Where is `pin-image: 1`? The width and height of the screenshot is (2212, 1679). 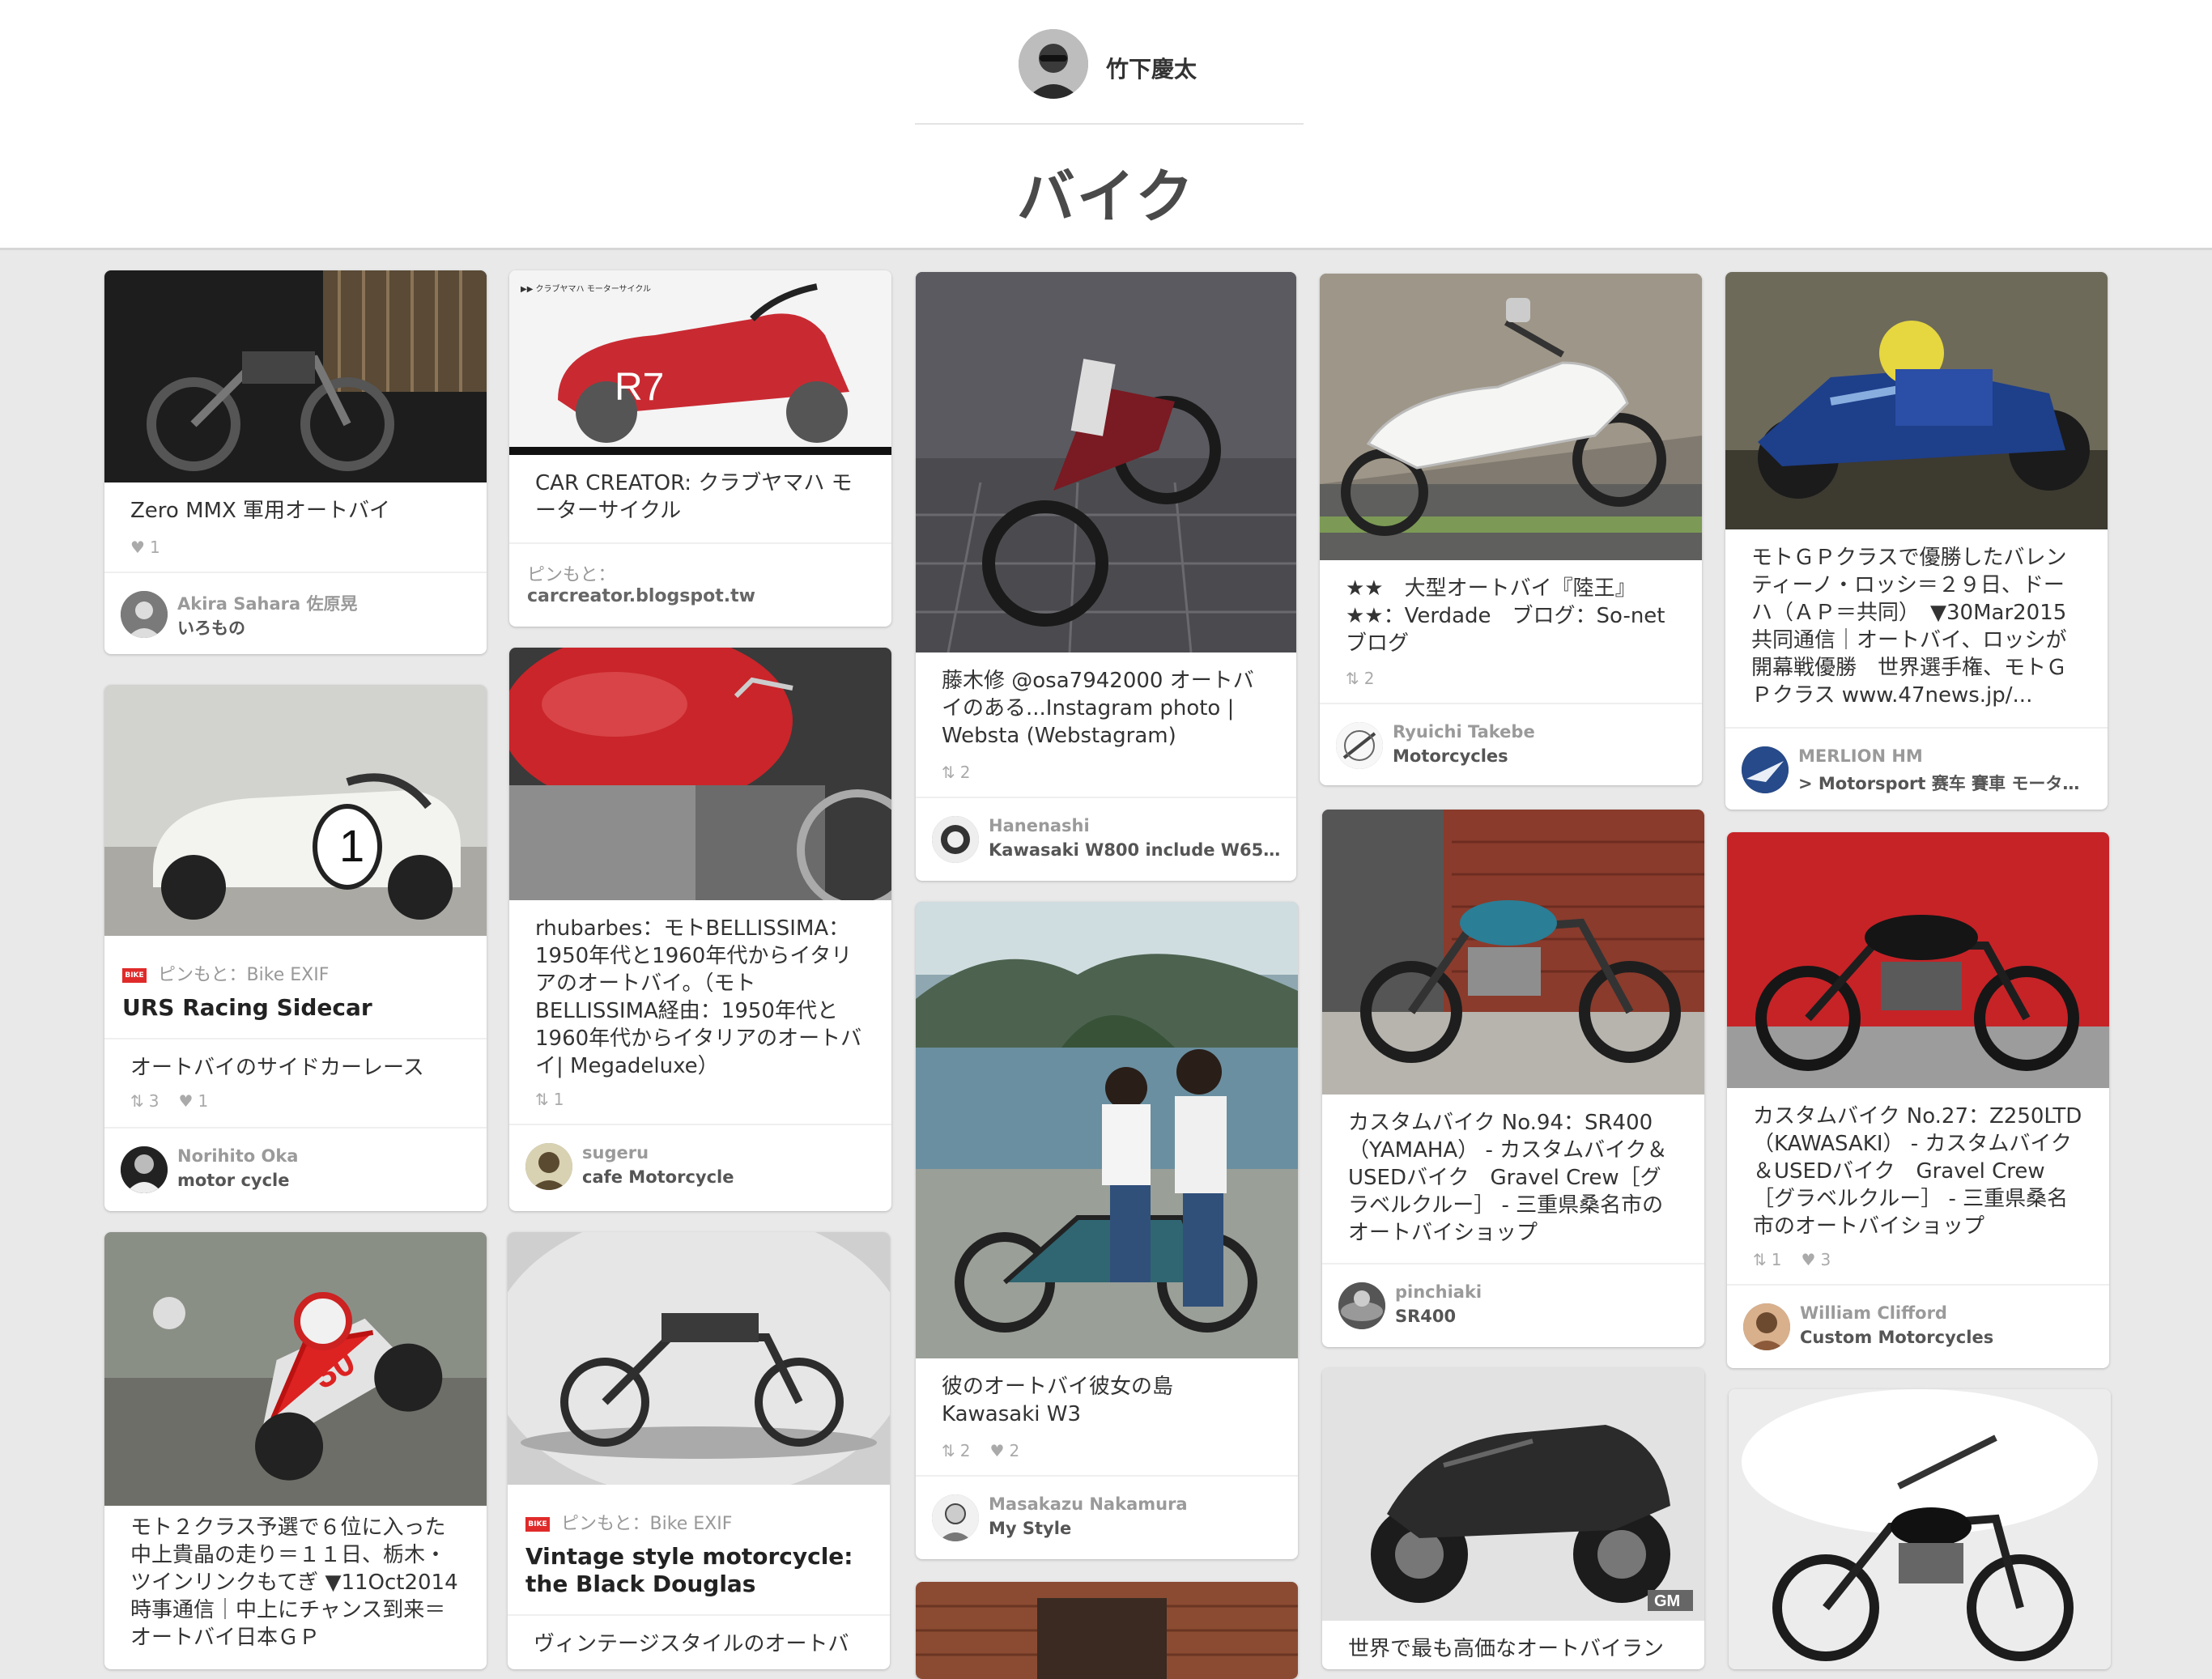 pin-image: 1 is located at coordinates (295, 810).